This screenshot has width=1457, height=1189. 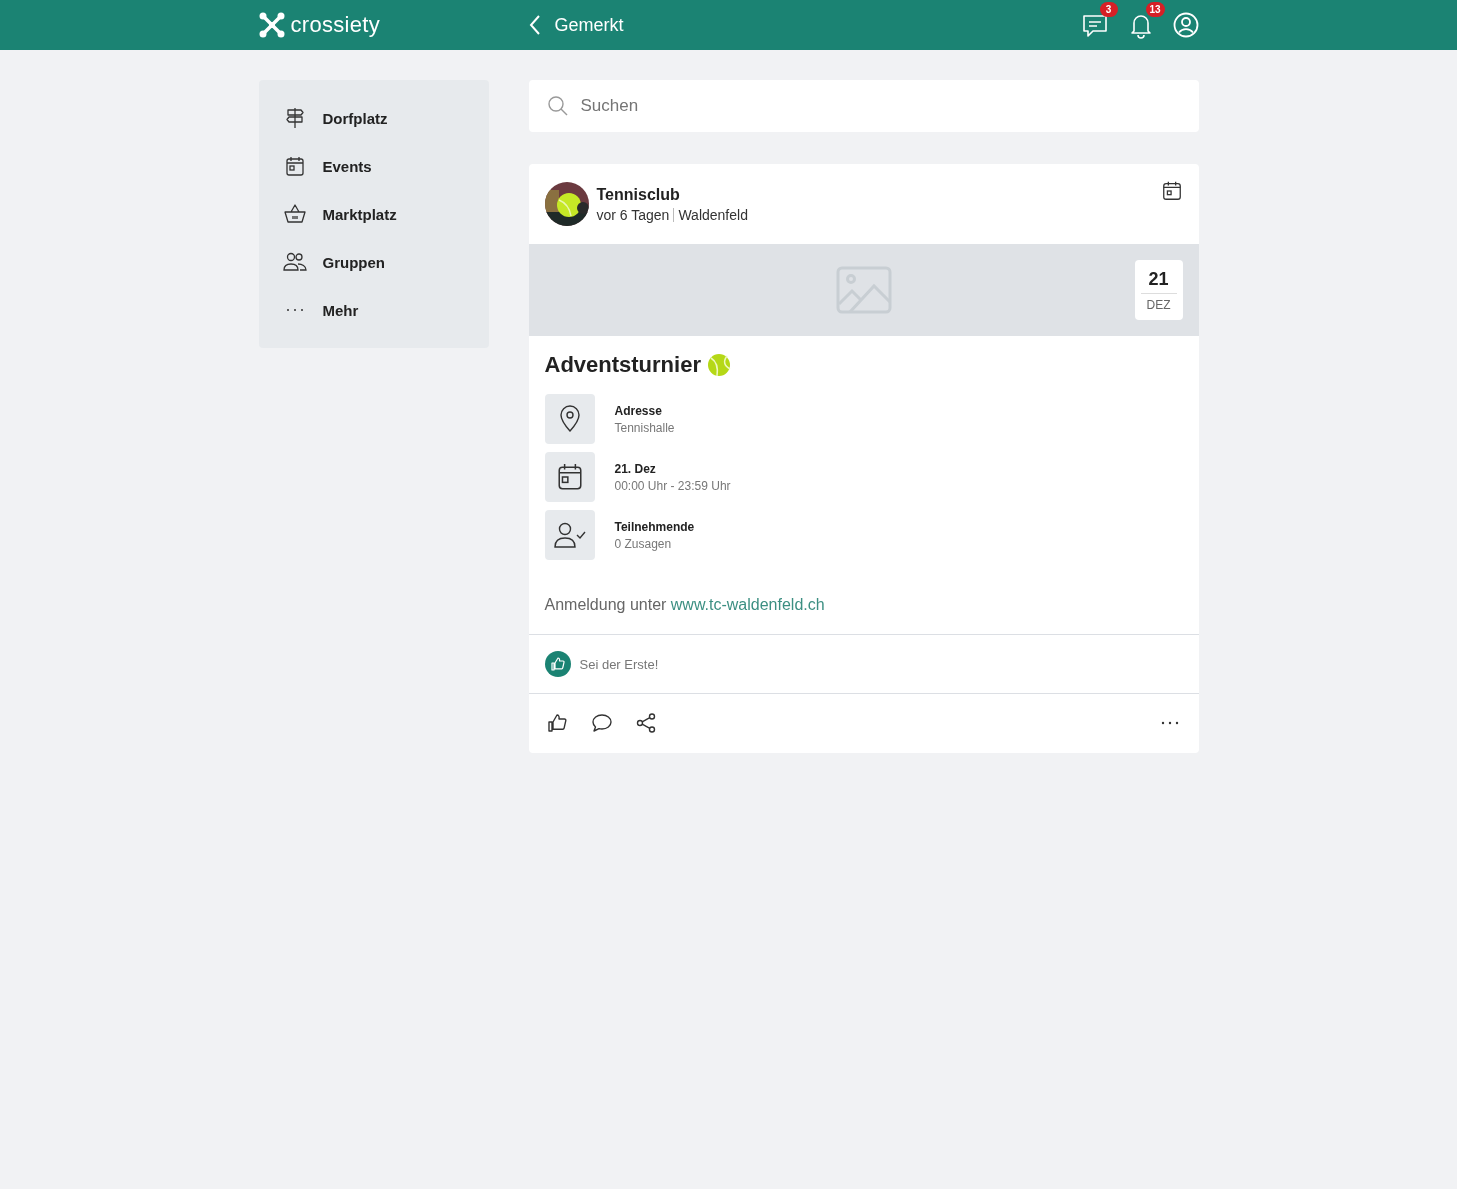 What do you see at coordinates (1108, 9) in the screenshot?
I see `count-badge: 3` at bounding box center [1108, 9].